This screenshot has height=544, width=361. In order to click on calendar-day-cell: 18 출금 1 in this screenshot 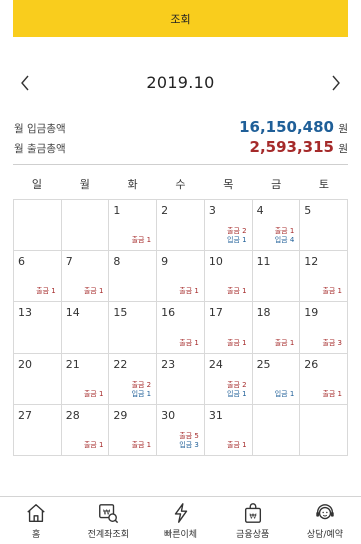, I will do `click(276, 328)`.